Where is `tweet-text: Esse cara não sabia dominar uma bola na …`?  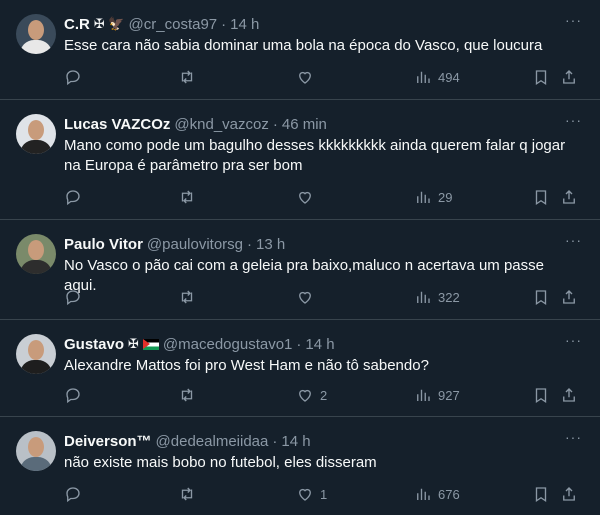 tweet-text: Esse cara não sabia dominar uma bola na … is located at coordinates (303, 45).